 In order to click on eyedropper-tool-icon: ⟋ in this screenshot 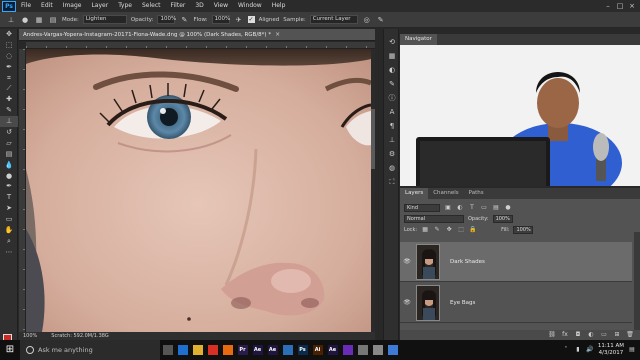, I will do `click(9, 88)`.